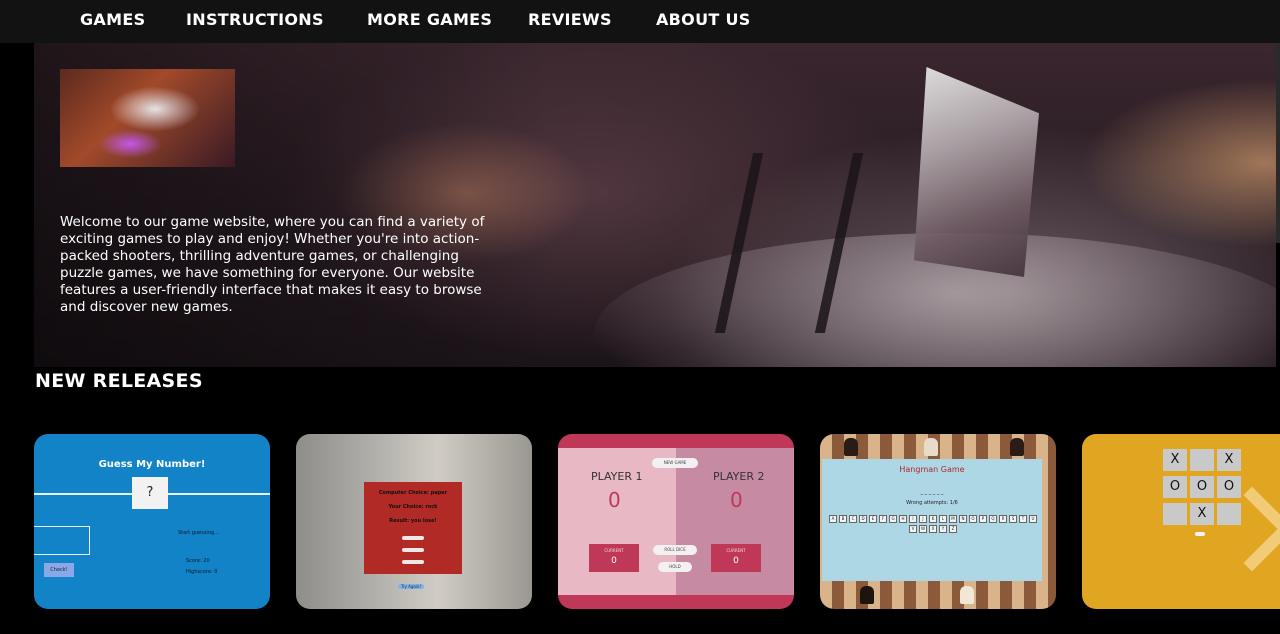  Describe the element at coordinates (932, 503) in the screenshot. I see `wrong-attempts: Wrong attempts: 1/6` at that location.